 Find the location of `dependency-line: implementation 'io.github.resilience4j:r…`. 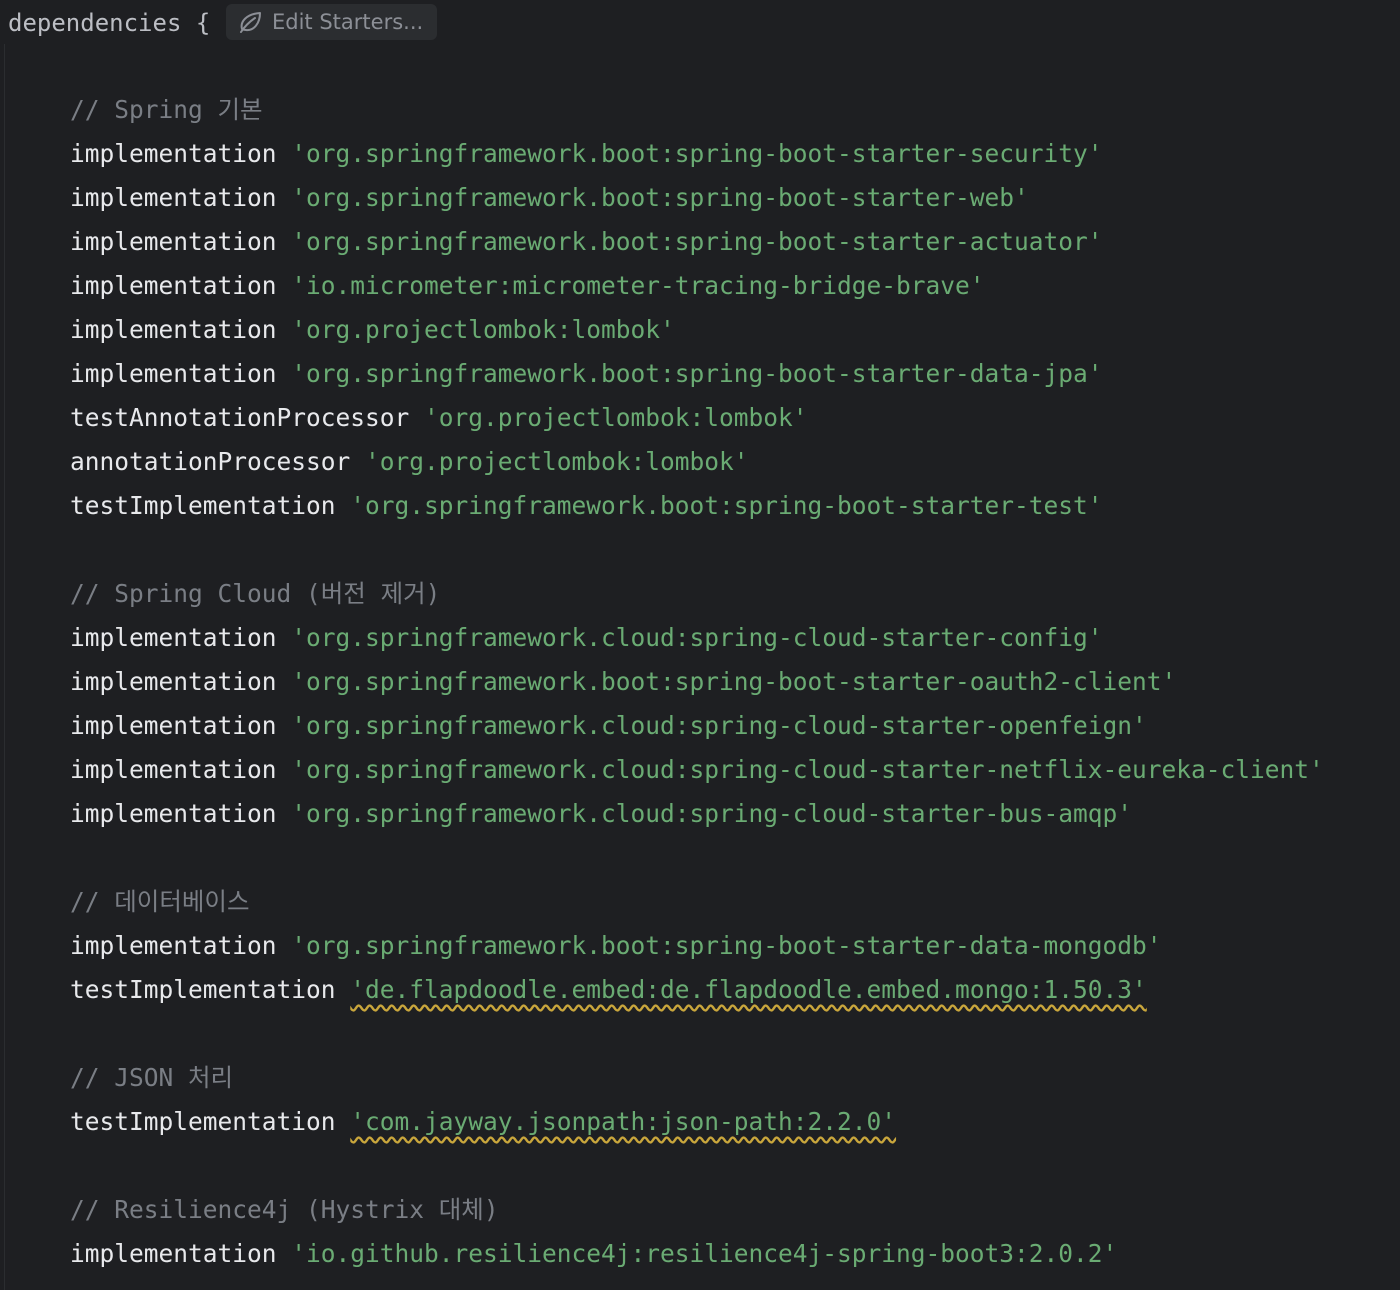

dependency-line: implementation 'io.github.resilience4j:r… is located at coordinates (697, 1254).